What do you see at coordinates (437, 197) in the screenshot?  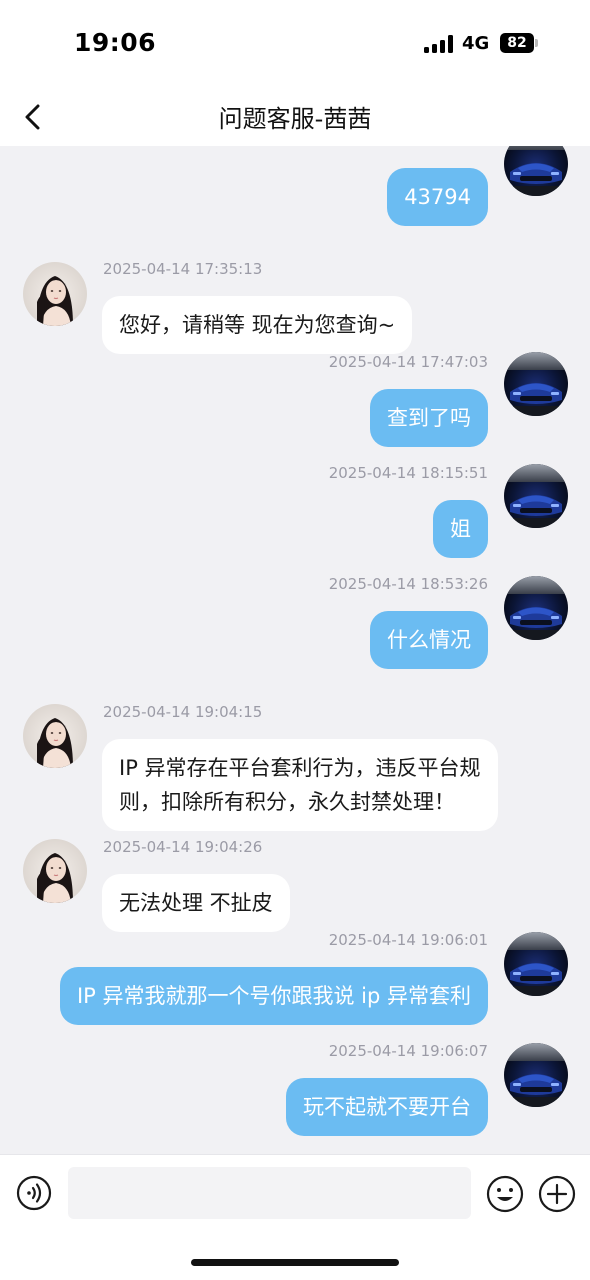 I see `message-bubble-outgoing: 43794` at bounding box center [437, 197].